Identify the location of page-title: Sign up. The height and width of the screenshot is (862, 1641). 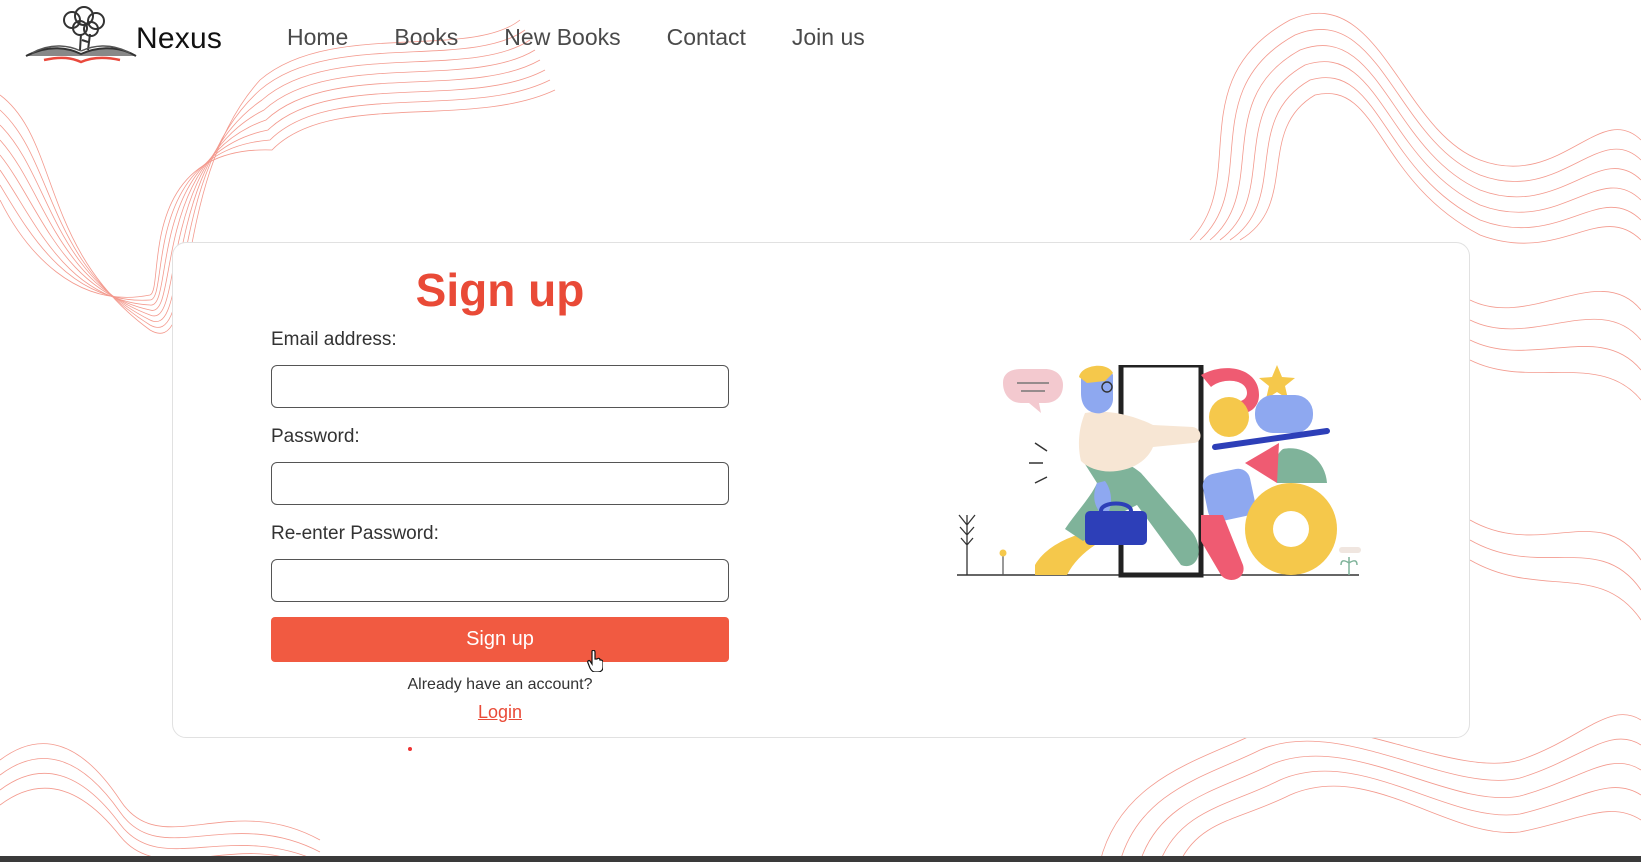
(500, 290).